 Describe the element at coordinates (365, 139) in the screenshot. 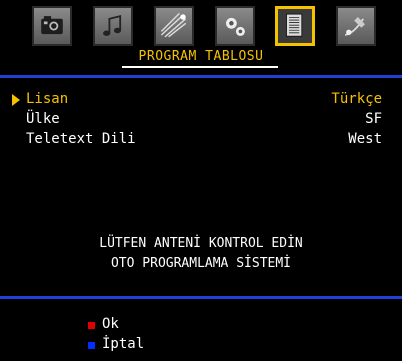

I see `menu-item-value: West` at that location.